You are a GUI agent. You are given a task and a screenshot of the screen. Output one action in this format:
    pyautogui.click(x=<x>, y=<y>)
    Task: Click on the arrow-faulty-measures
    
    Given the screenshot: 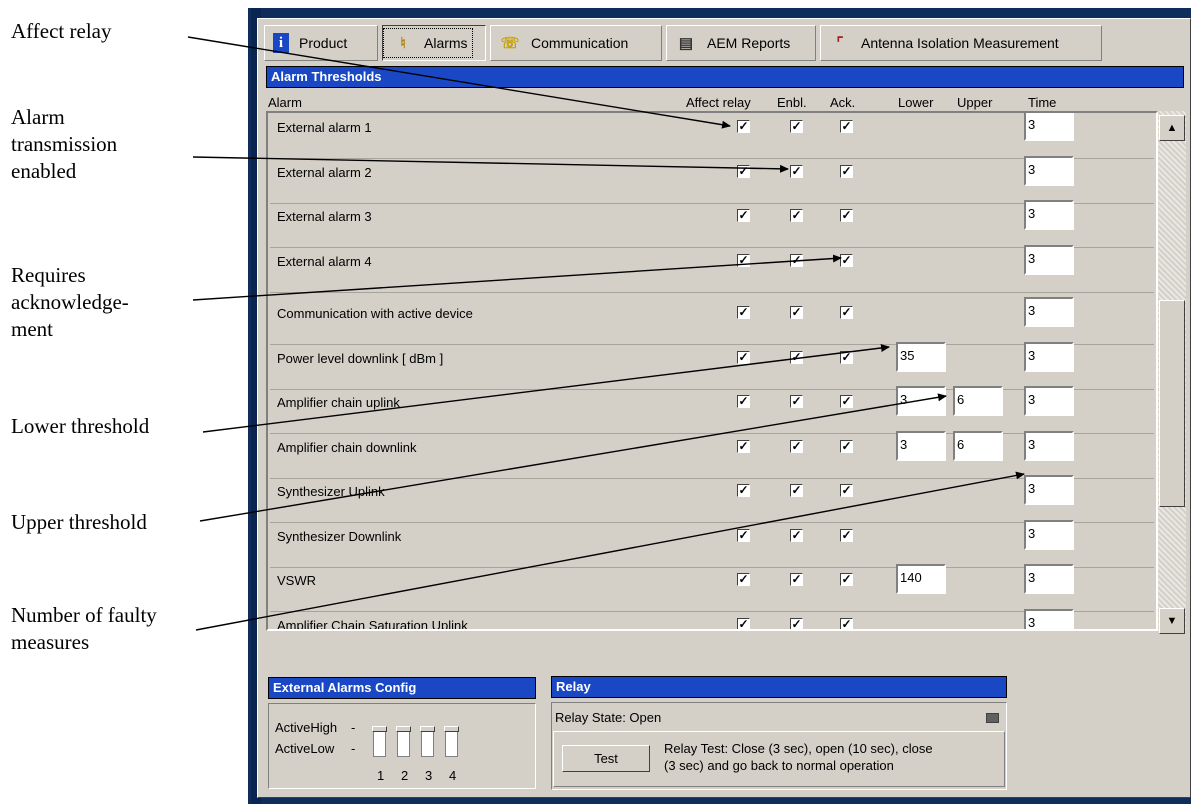 What is the action you would take?
    pyautogui.click(x=610, y=551)
    